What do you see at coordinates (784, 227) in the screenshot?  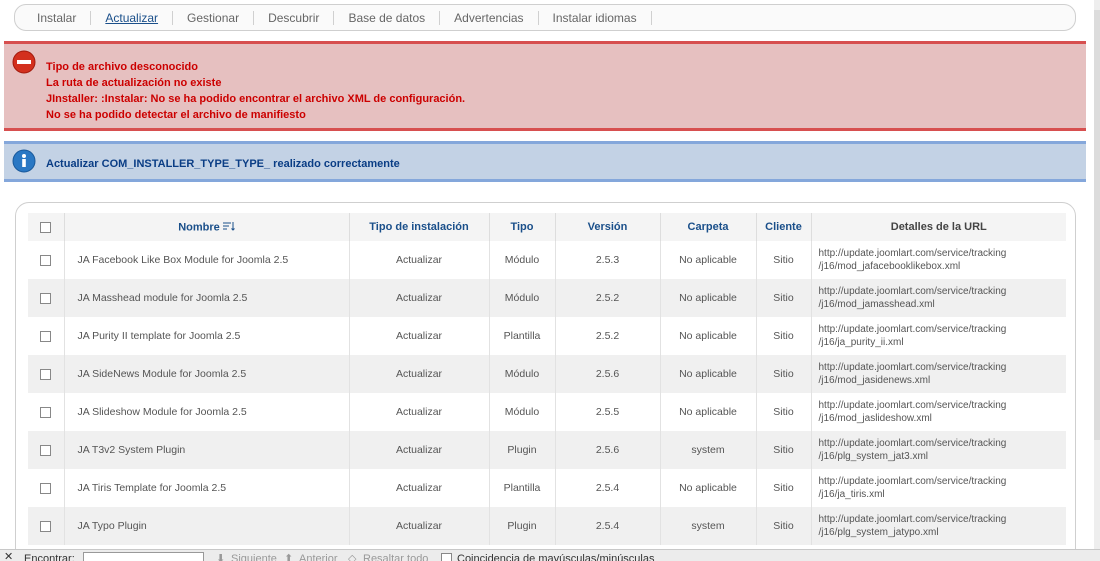 I see `column-header-cliente: Cliente` at bounding box center [784, 227].